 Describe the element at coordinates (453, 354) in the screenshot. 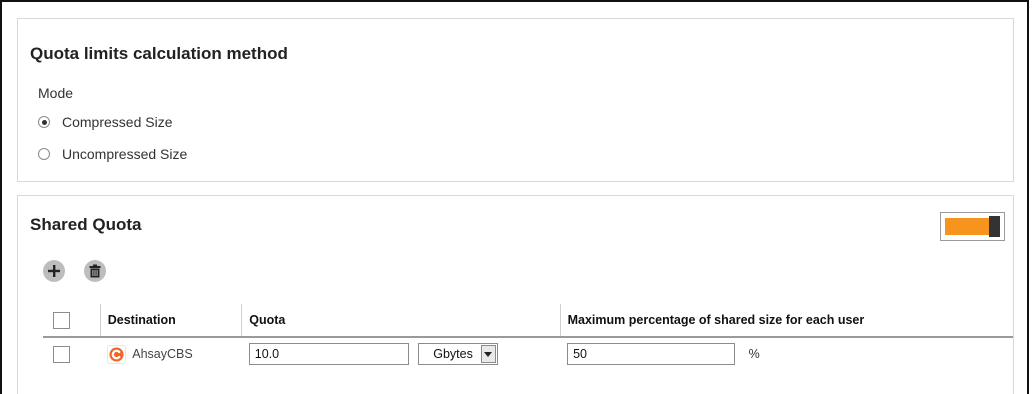

I see `unit-select-value: Gbytes` at that location.